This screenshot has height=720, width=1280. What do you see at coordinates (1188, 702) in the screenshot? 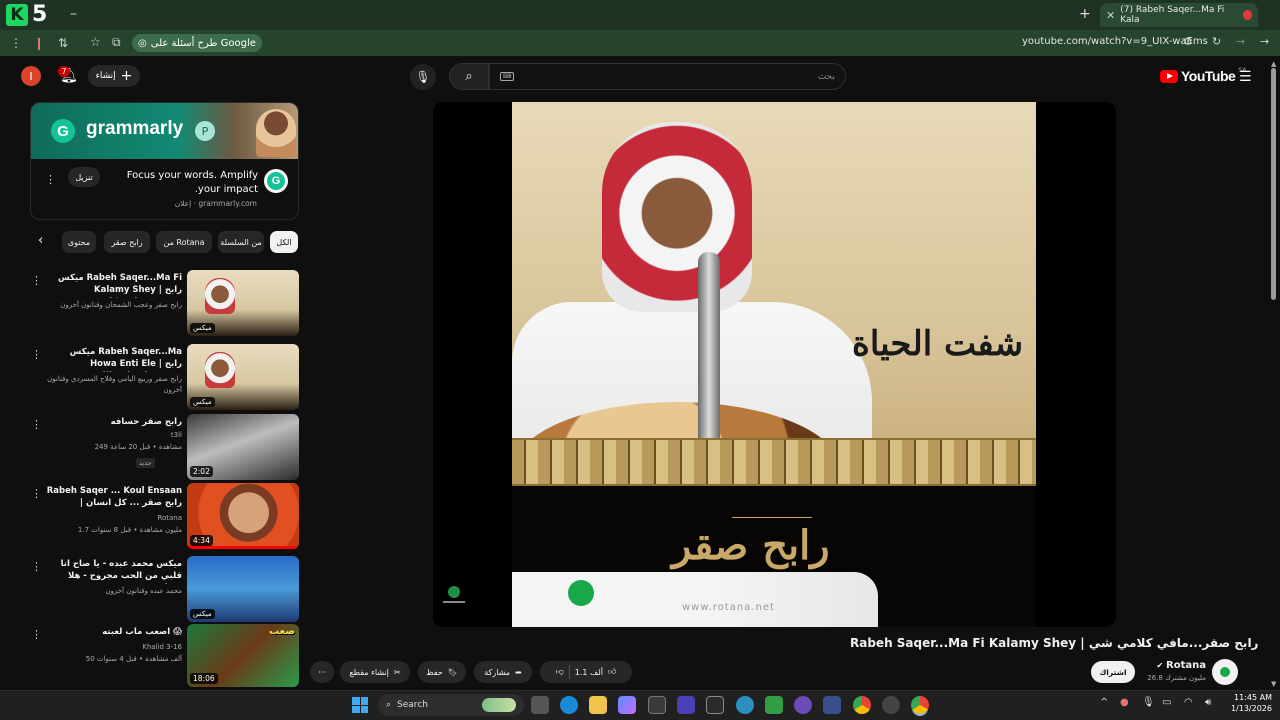
I see `wifi-icon: ◠` at bounding box center [1188, 702].